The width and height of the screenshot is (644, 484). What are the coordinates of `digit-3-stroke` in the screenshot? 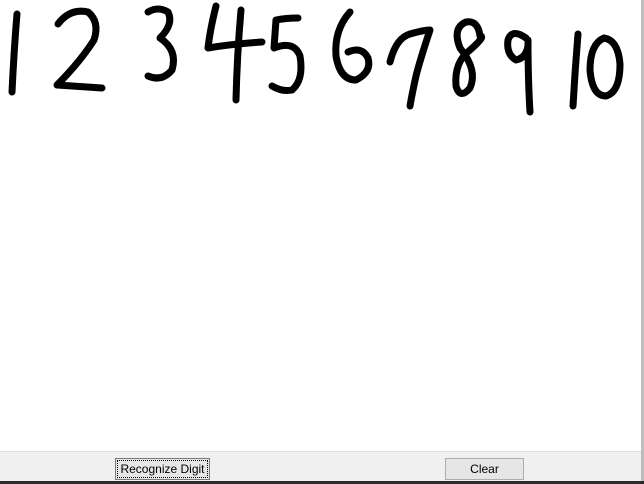 It's located at (160, 43).